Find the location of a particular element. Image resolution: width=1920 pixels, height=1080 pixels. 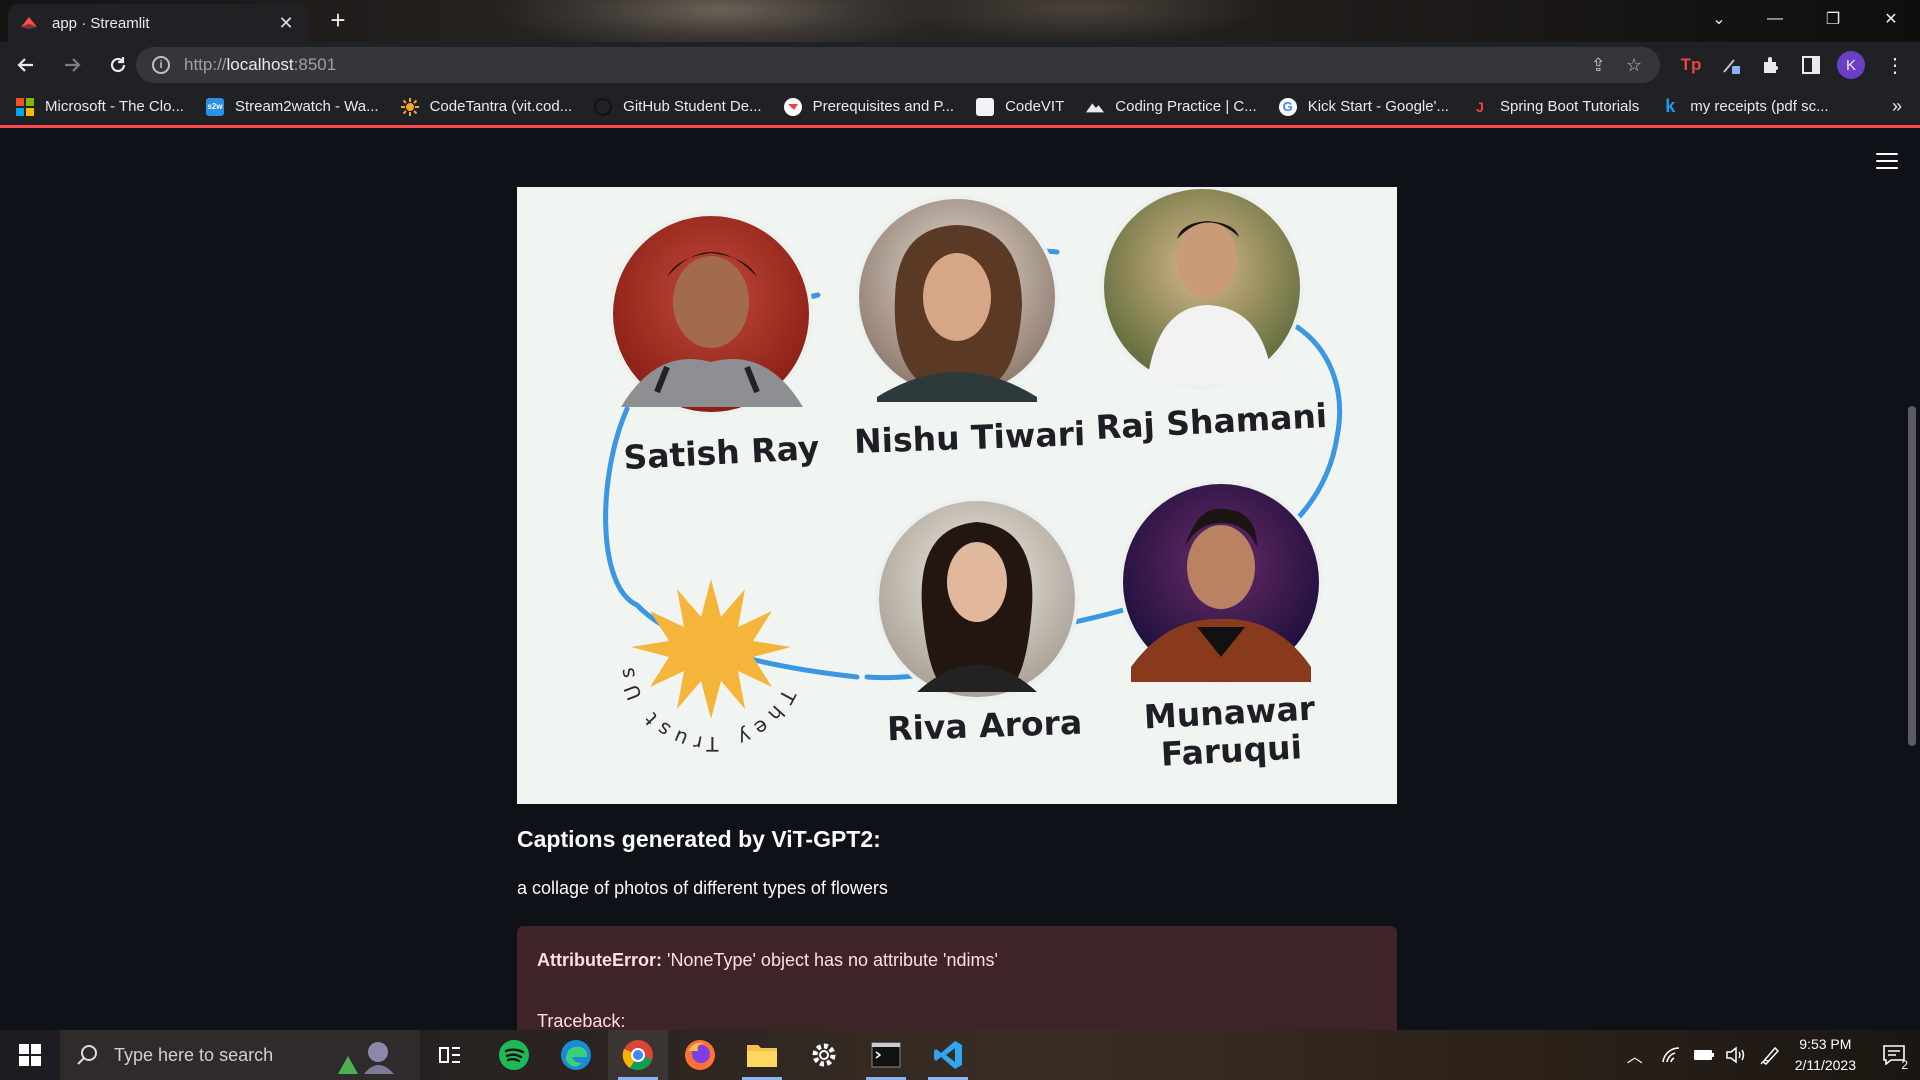

url-text: http://localhost:8501 is located at coordinates (260, 64).